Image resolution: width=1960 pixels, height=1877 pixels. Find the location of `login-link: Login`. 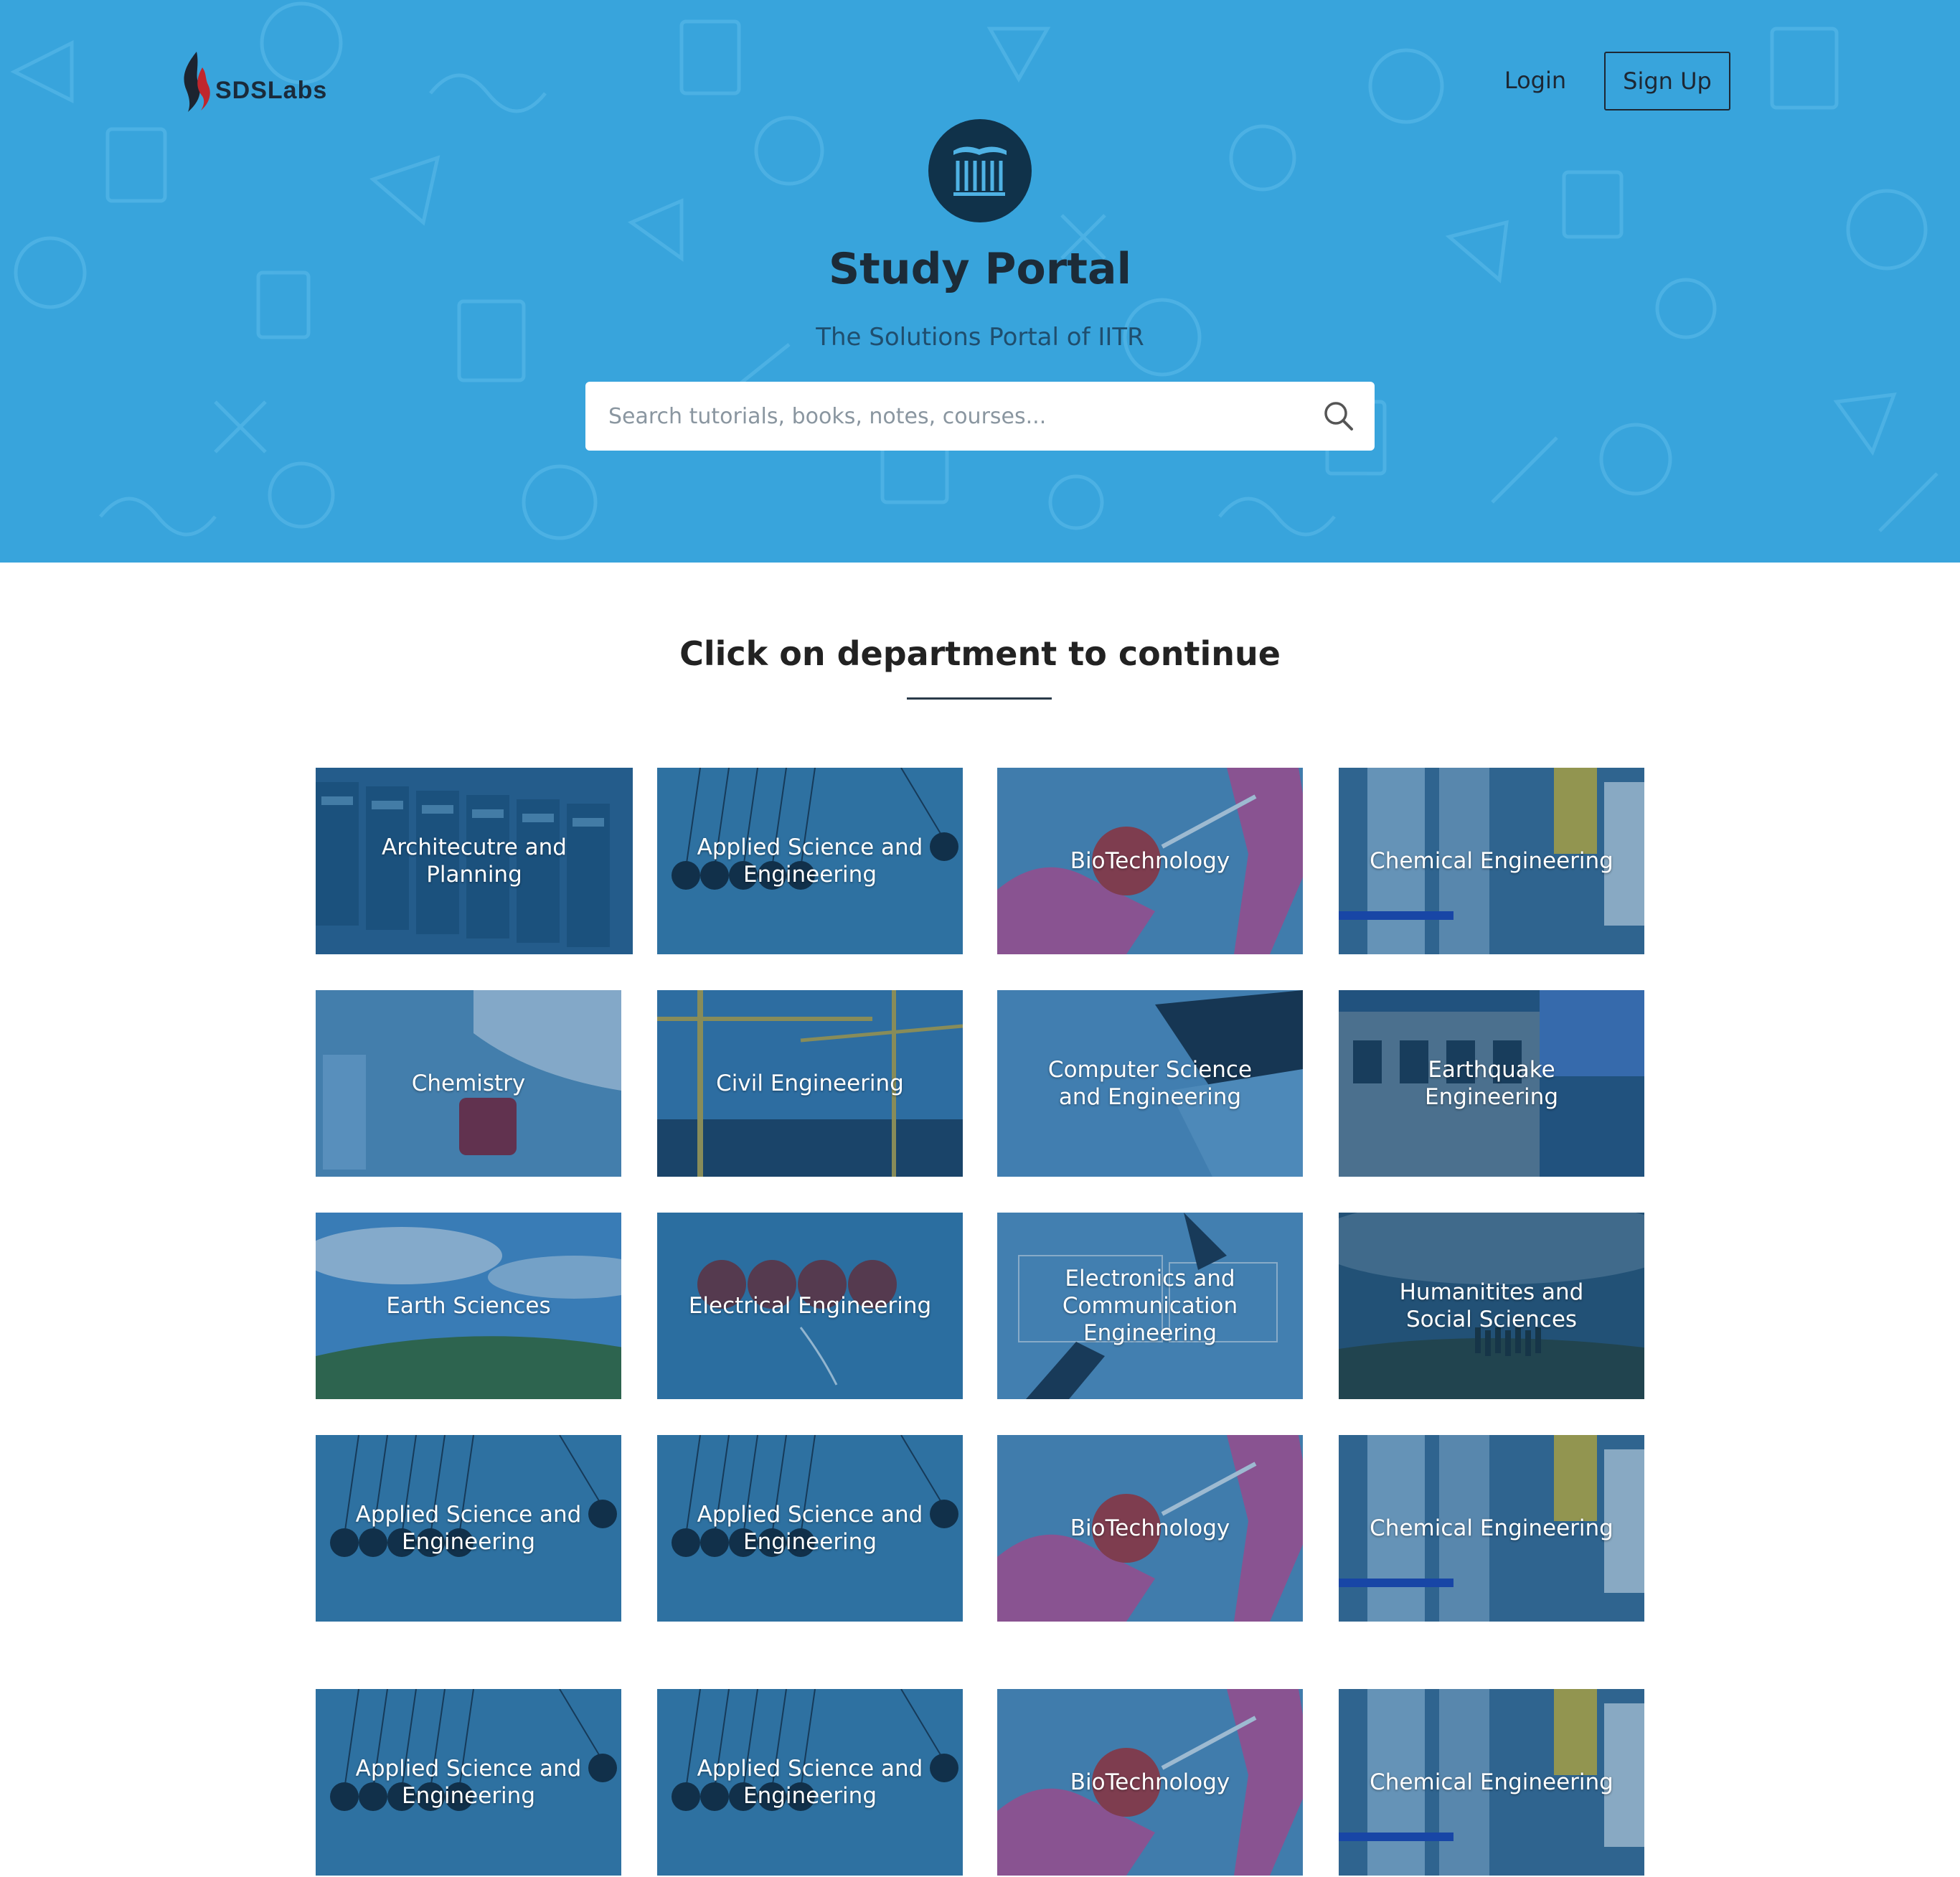

login-link: Login is located at coordinates (1535, 80).